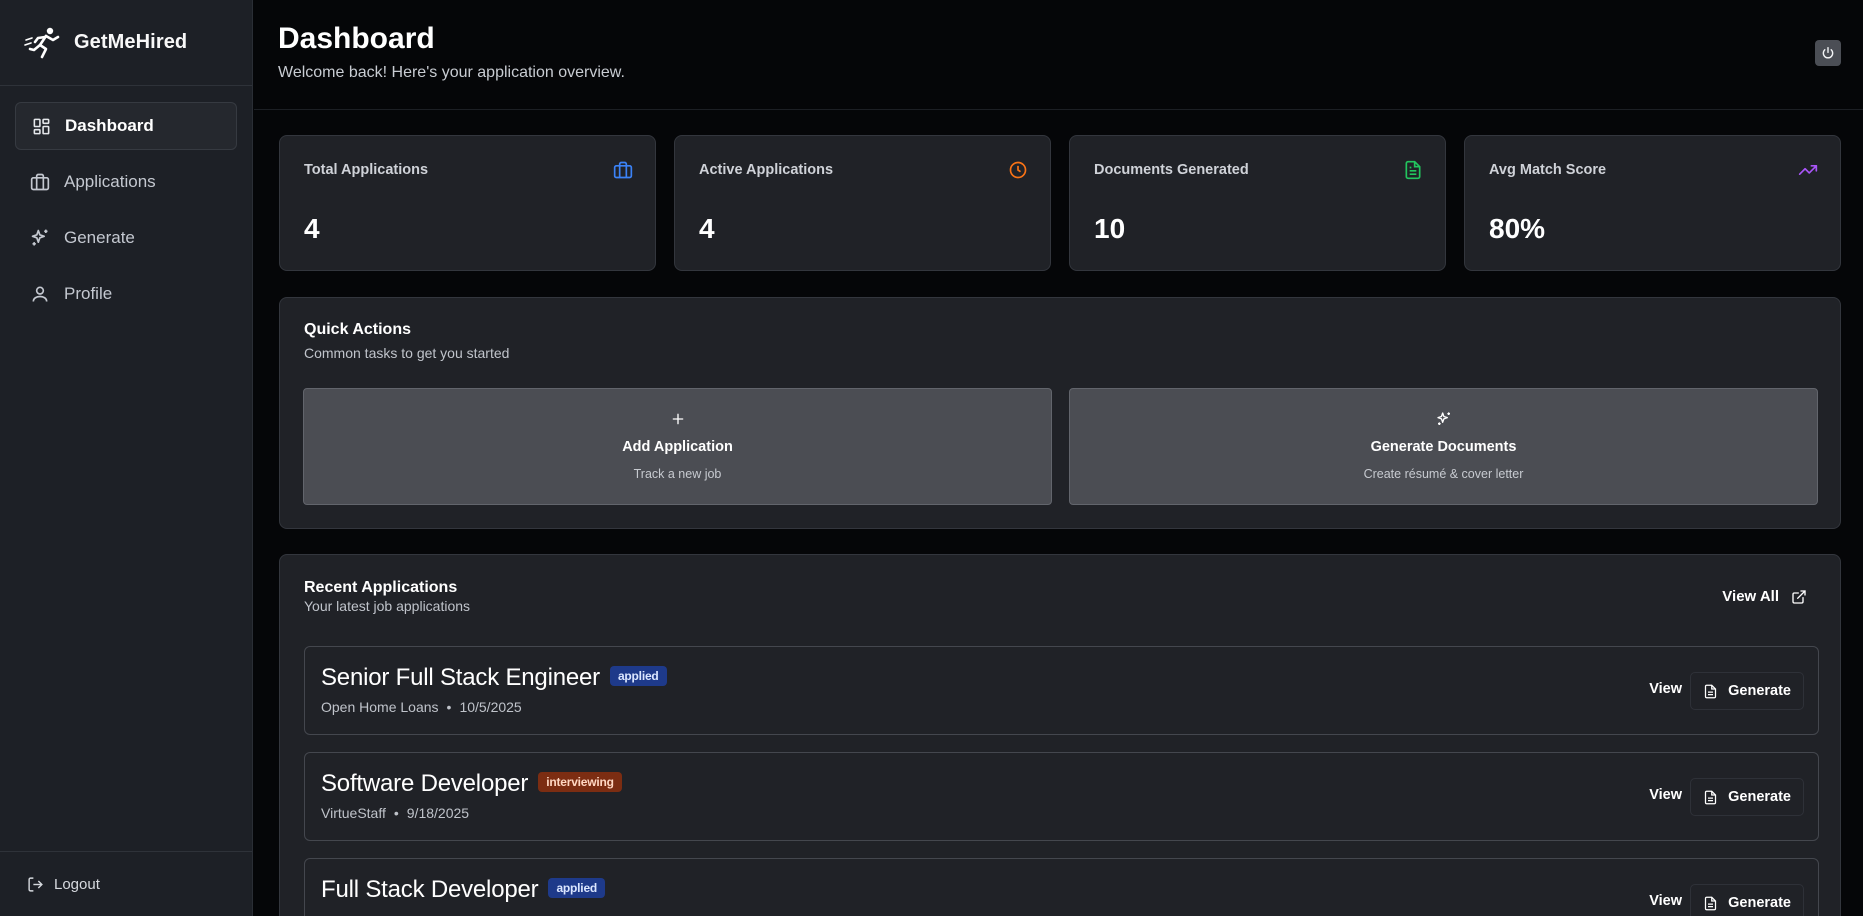  What do you see at coordinates (1750, 596) in the screenshot?
I see `view-all-label: View All` at bounding box center [1750, 596].